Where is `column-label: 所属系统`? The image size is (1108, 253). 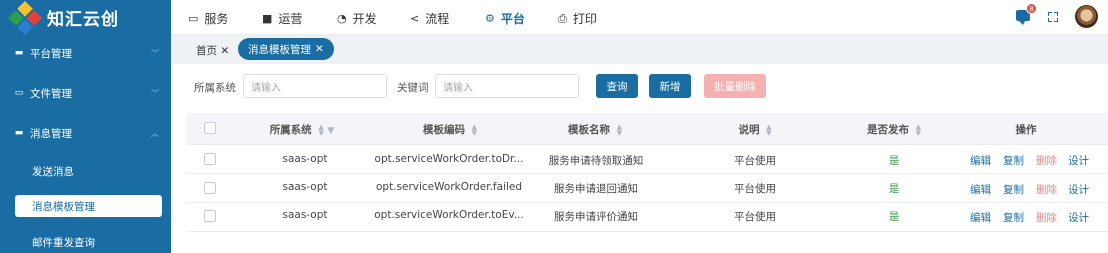
column-label: 所属系统 is located at coordinates (290, 130).